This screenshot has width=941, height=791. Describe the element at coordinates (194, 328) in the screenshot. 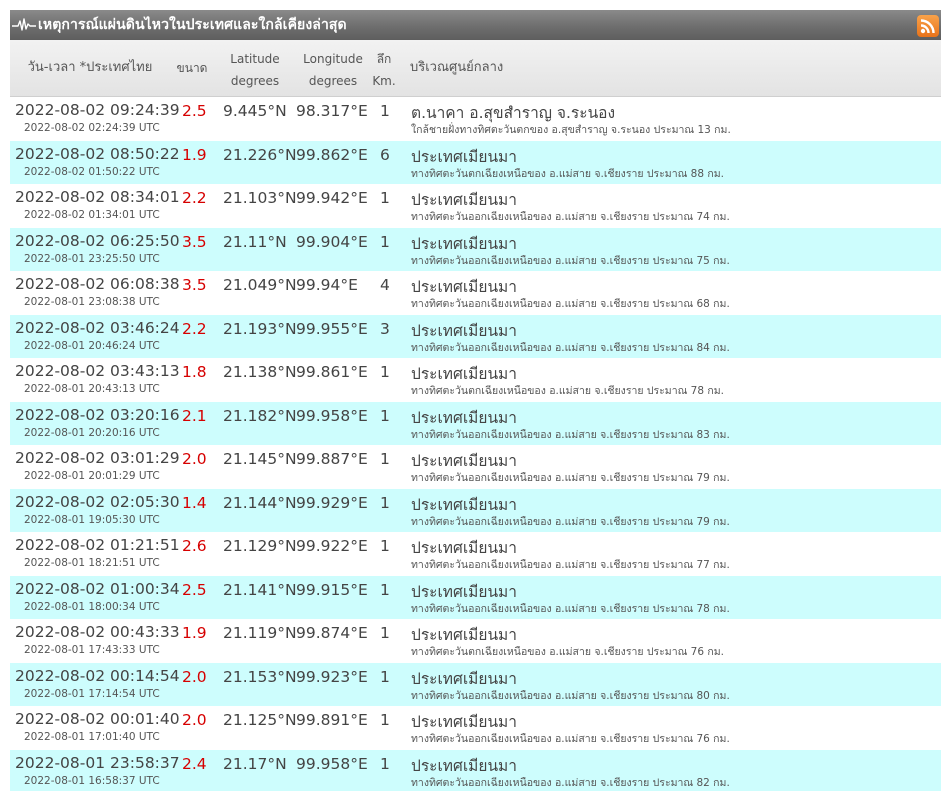

I see `magnitude: 2.2` at that location.